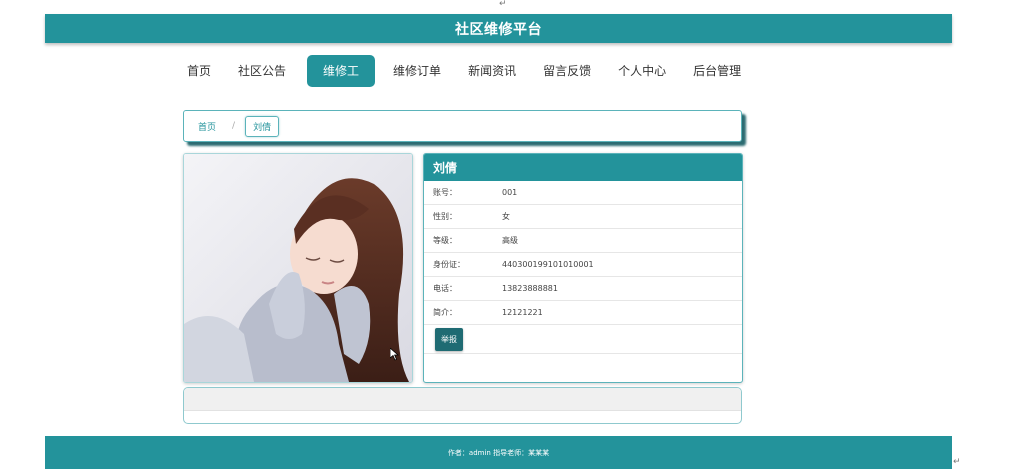 The height and width of the screenshot is (469, 1033). Describe the element at coordinates (717, 71) in the screenshot. I see `nav-item-admin: 后台管理` at that location.